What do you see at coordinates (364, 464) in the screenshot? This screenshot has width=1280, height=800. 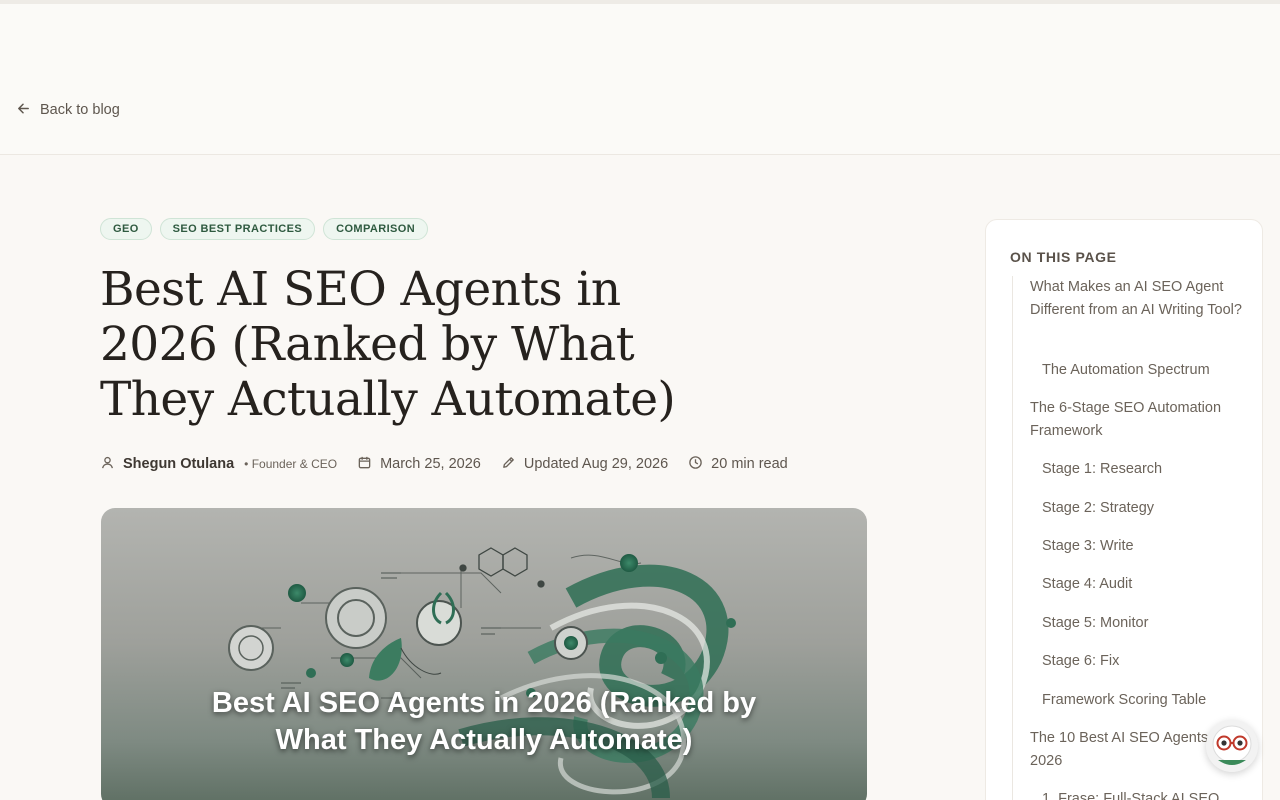 I see `calendar-icon` at bounding box center [364, 464].